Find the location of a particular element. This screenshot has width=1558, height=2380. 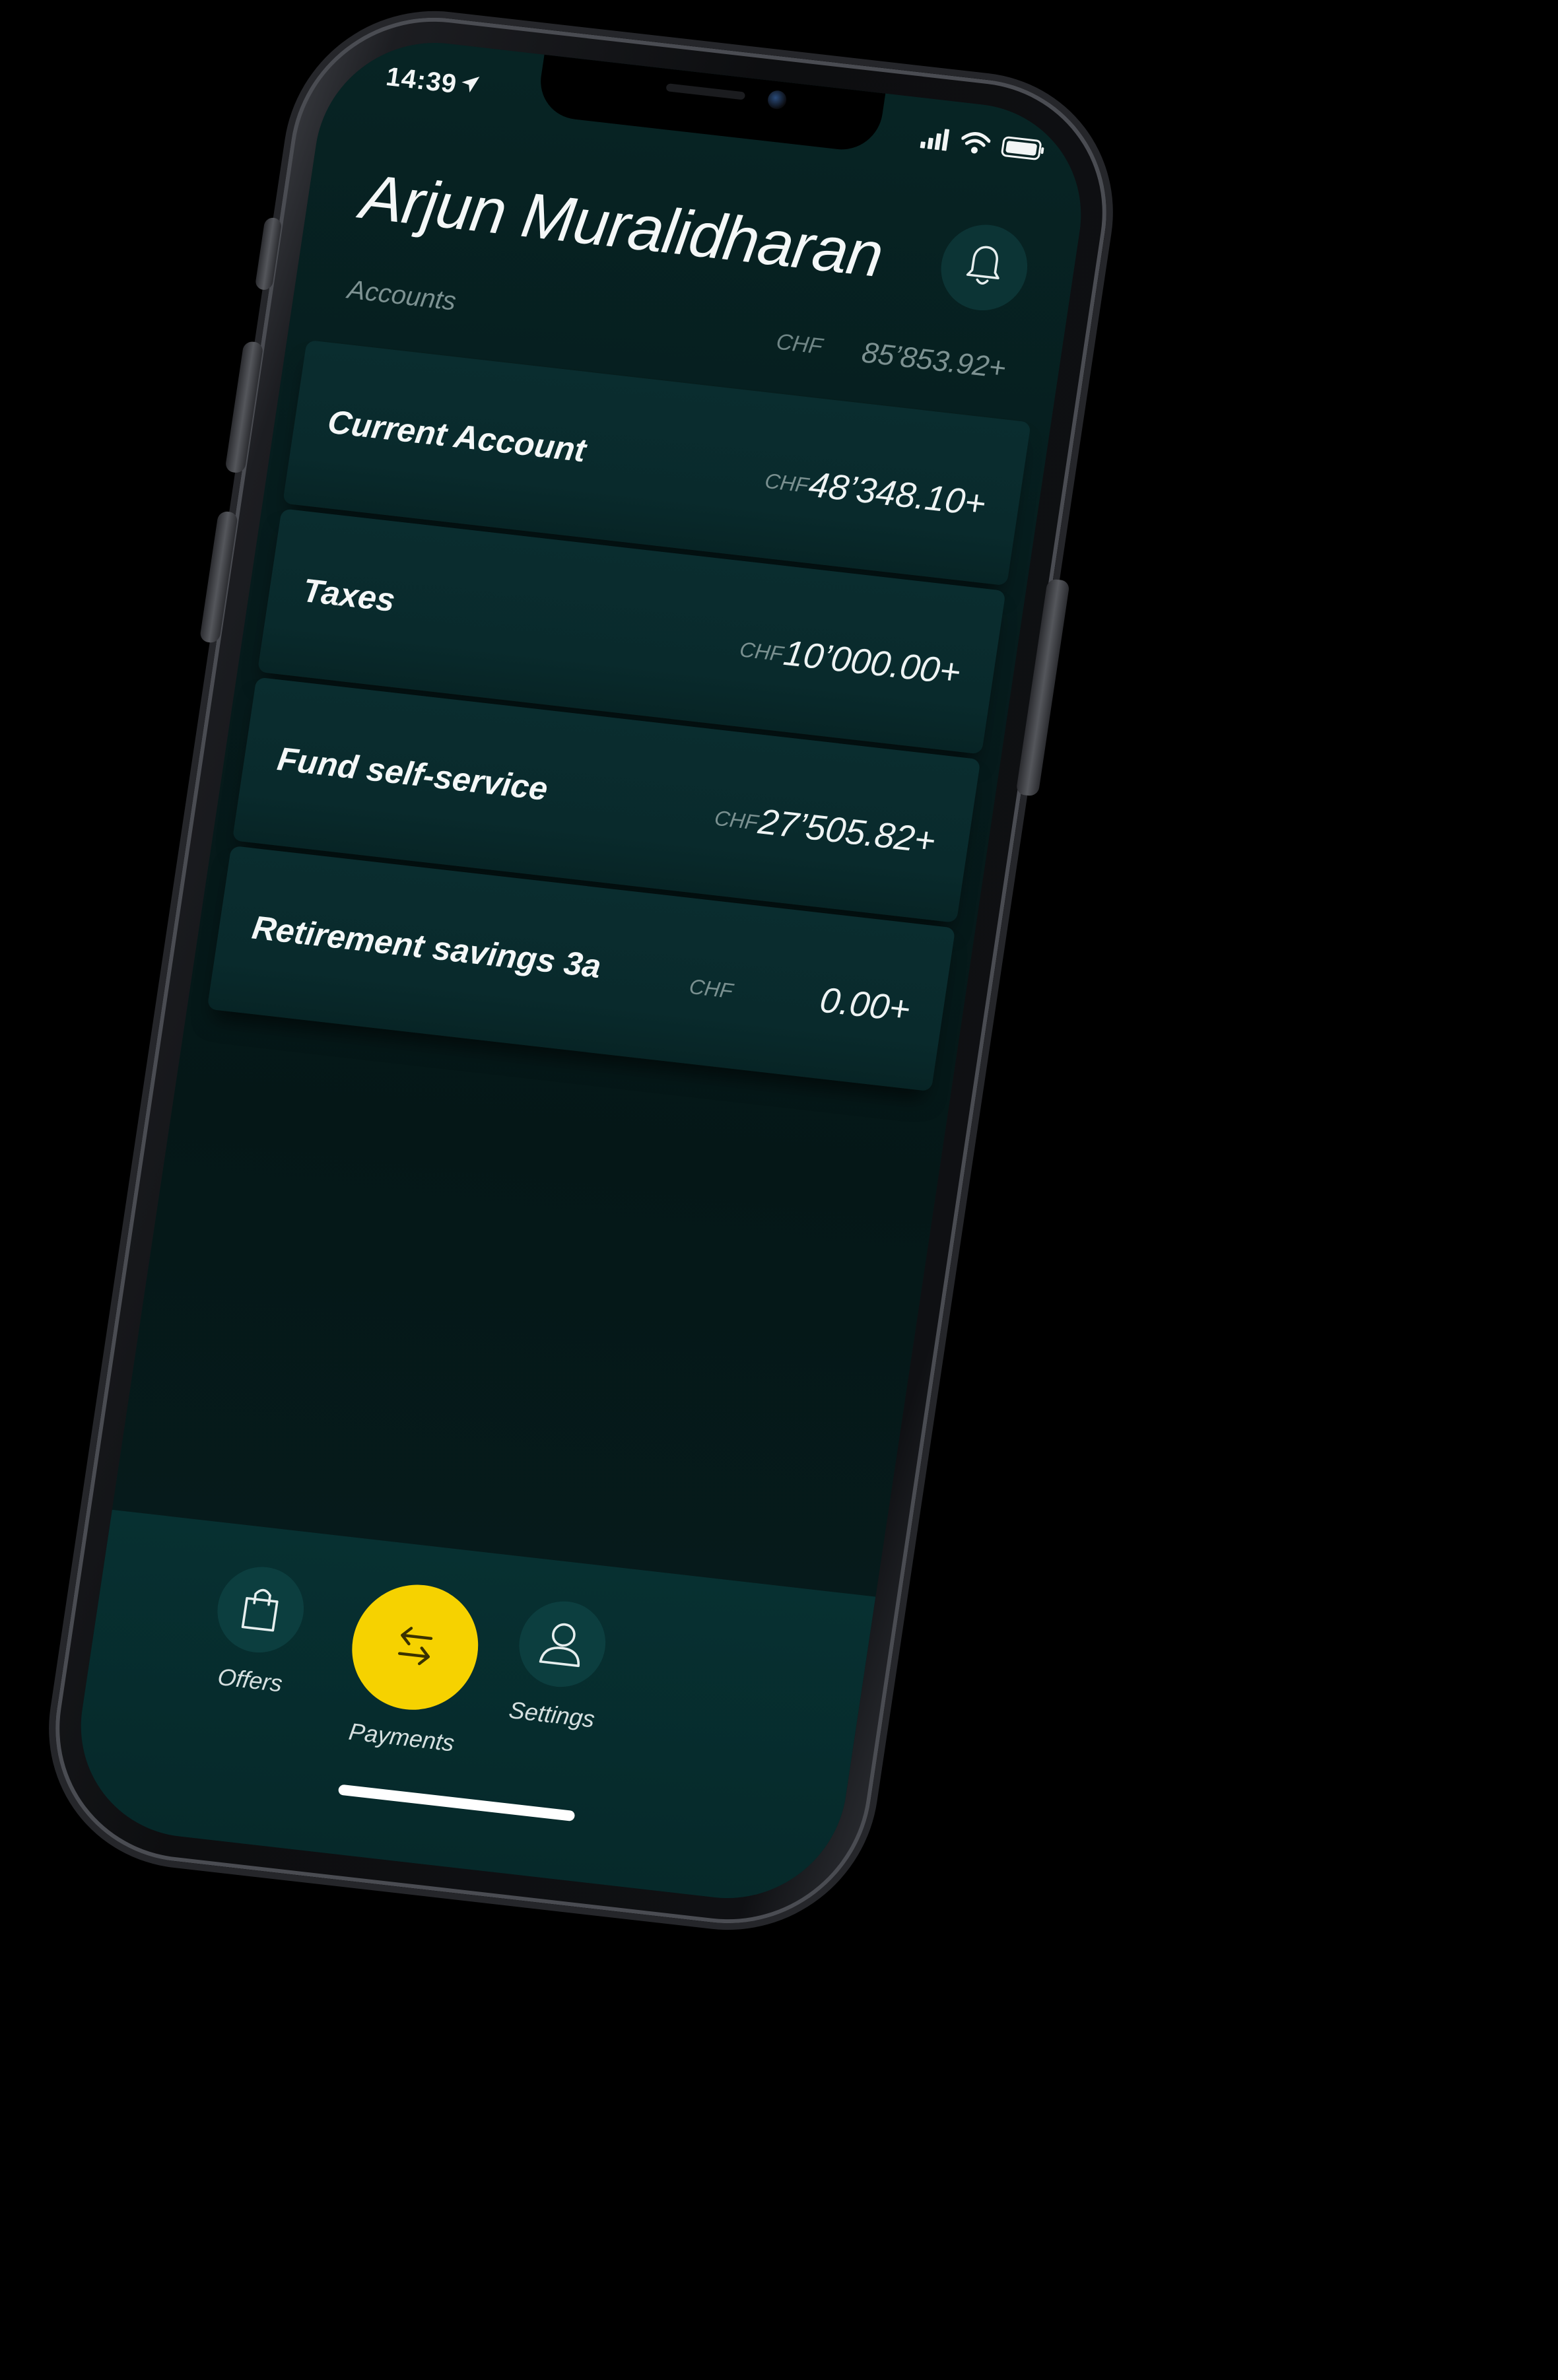

location-arrow-icon is located at coordinates (470, 84).